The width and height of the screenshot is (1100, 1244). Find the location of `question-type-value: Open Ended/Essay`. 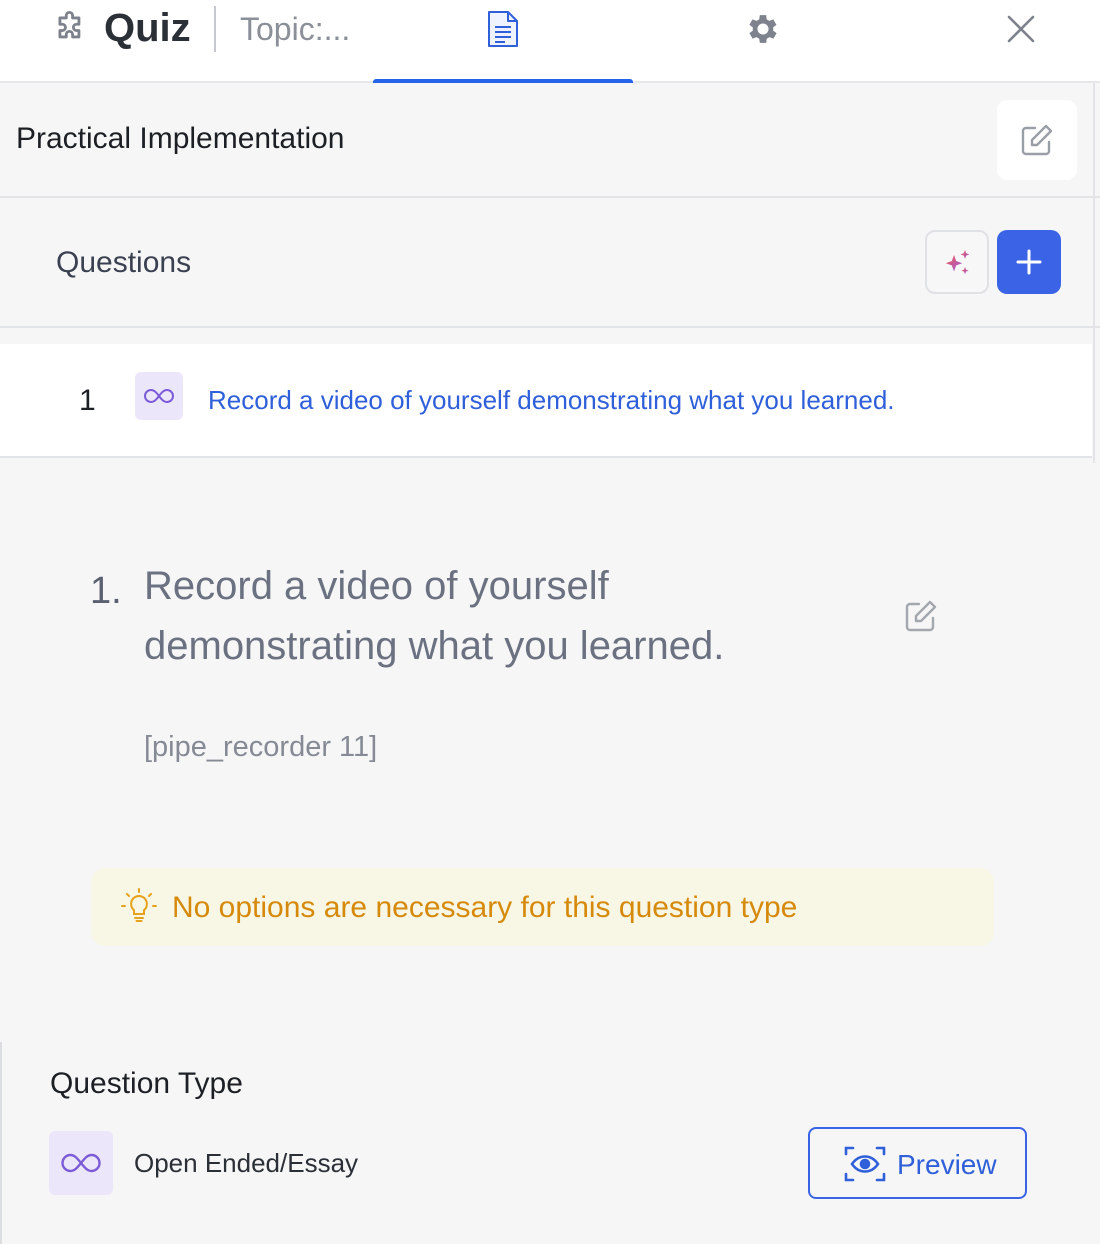

question-type-value: Open Ended/Essay is located at coordinates (246, 1163).